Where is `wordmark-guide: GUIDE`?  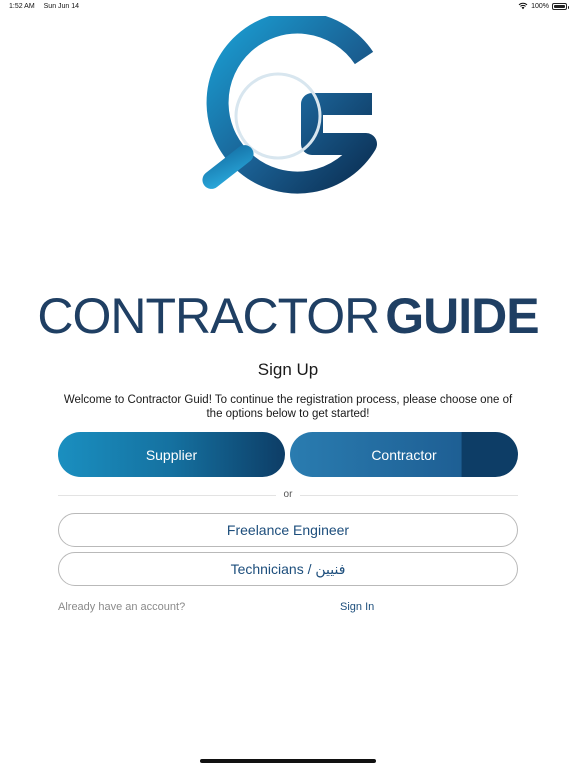
wordmark-guide: GUIDE is located at coordinates (462, 316).